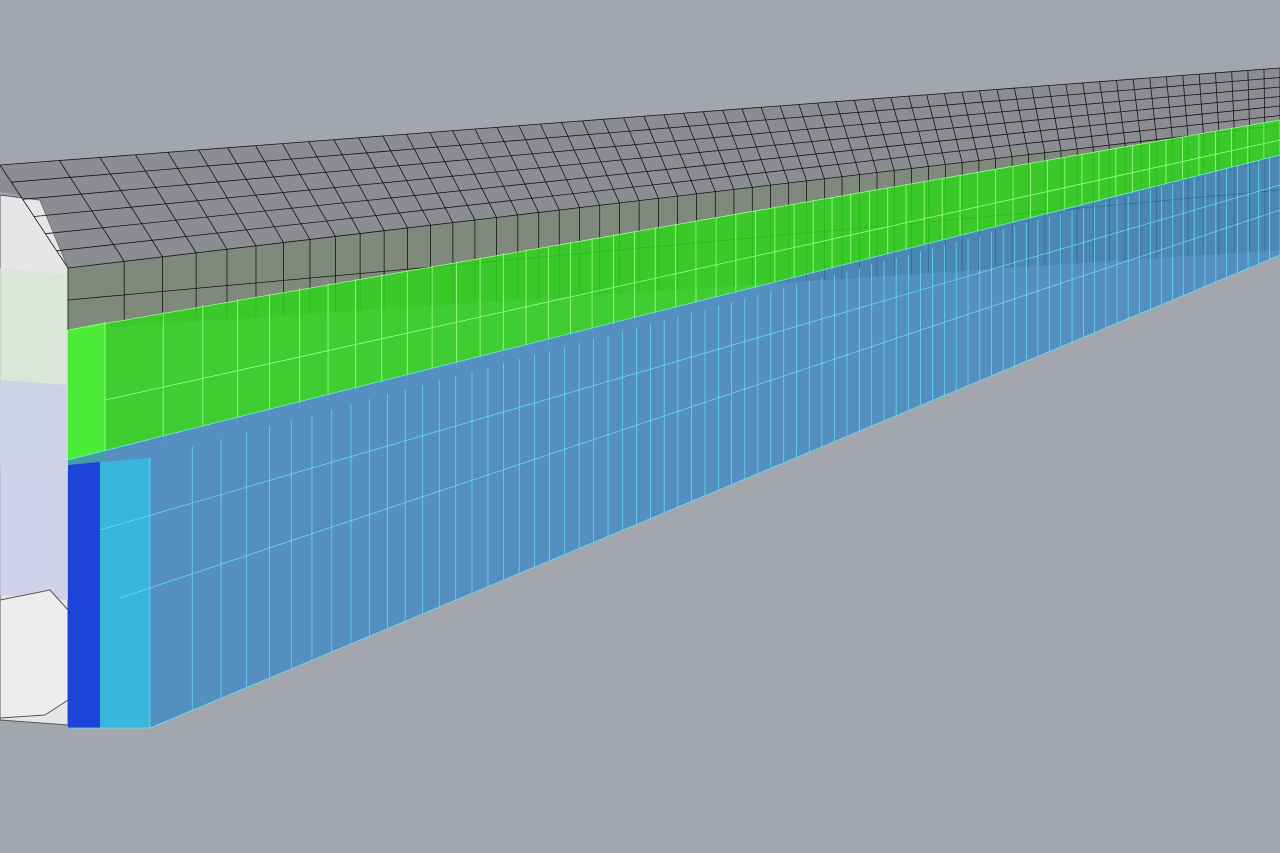 The height and width of the screenshot is (853, 1280). I want to click on interior-floor-step, so click(34, 654).